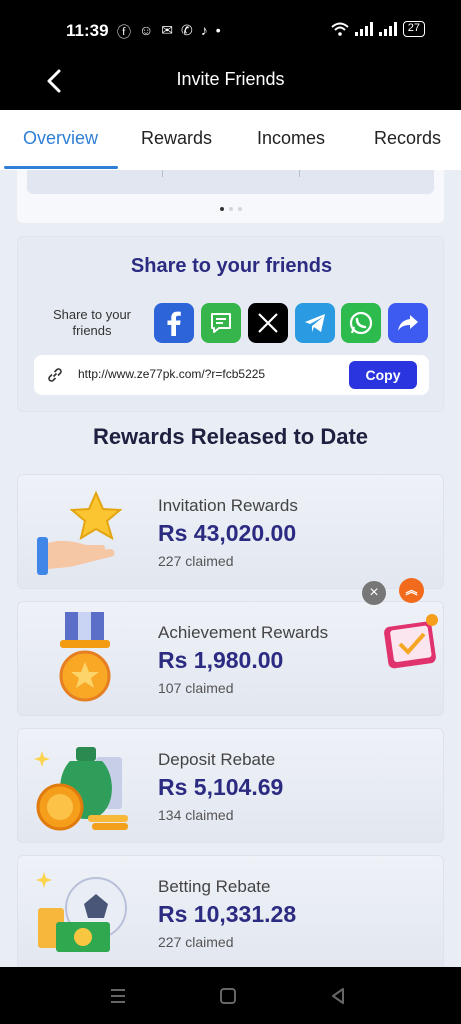 This screenshot has height=1024, width=461. What do you see at coordinates (174, 323) in the screenshot?
I see `facebook-icon` at bounding box center [174, 323].